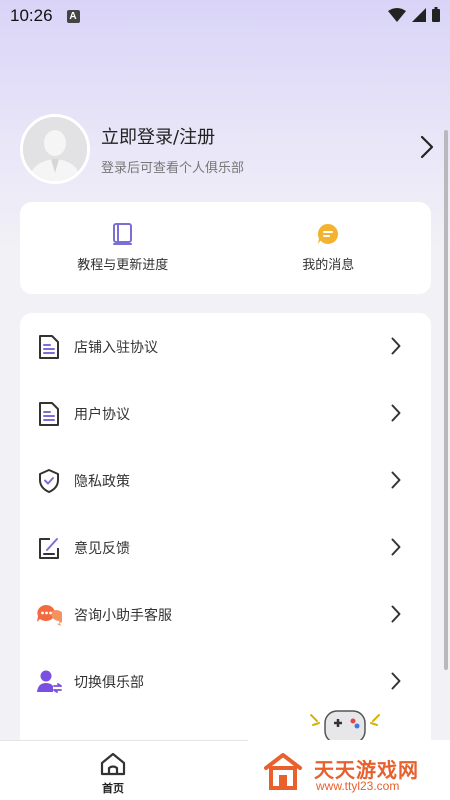  What do you see at coordinates (31, 15) in the screenshot?
I see `status-time: 10:26` at bounding box center [31, 15].